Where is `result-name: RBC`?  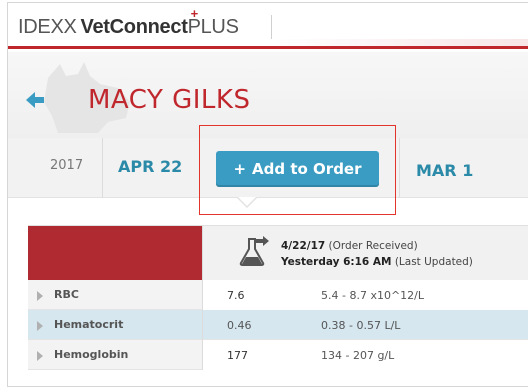
result-name: RBC is located at coordinates (66, 294).